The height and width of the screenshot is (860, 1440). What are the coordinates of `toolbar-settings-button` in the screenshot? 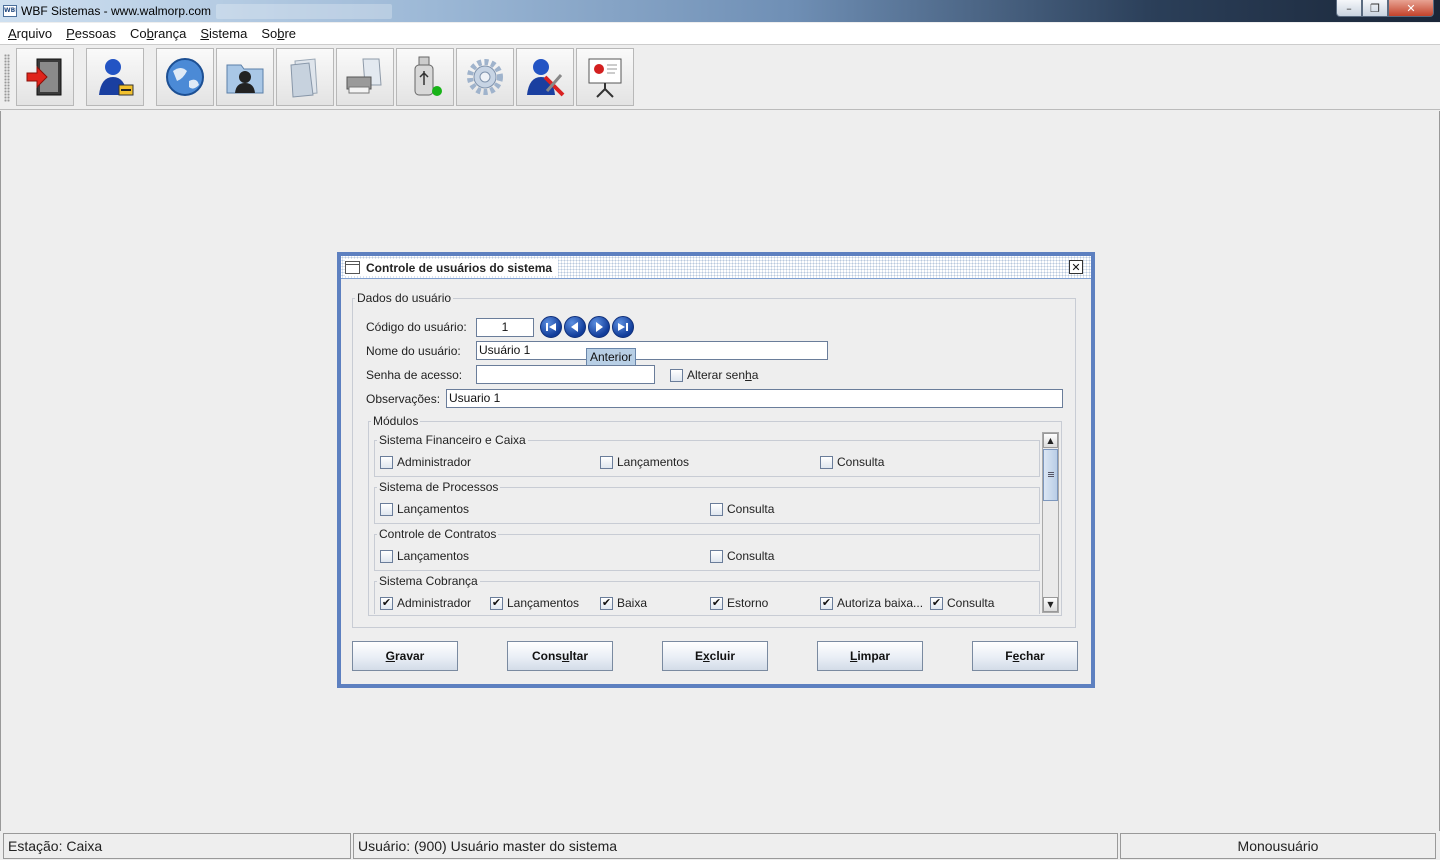 It's located at (485, 77).